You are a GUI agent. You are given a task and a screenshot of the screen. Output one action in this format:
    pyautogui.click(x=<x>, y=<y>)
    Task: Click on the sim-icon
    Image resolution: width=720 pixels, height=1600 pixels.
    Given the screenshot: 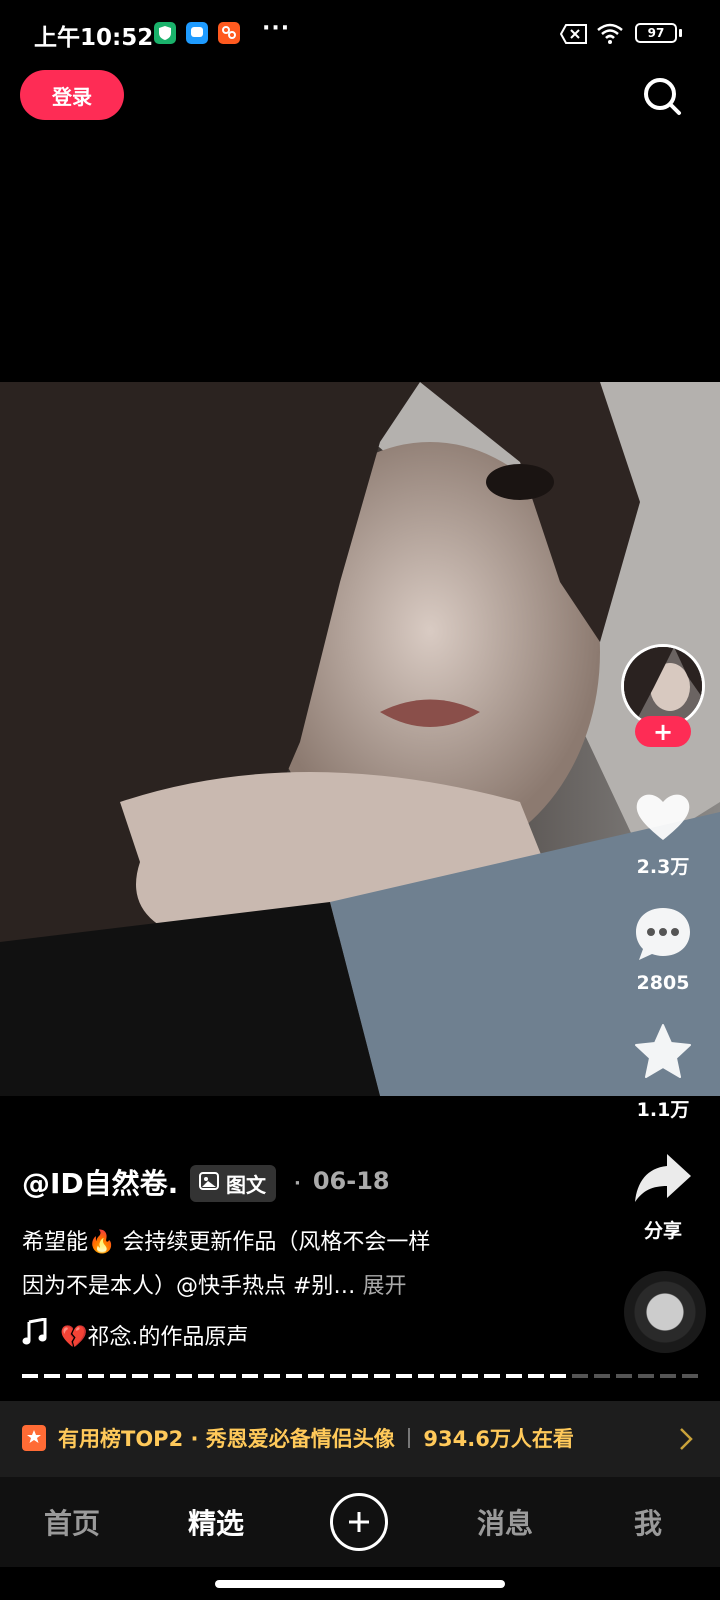 What is the action you would take?
    pyautogui.click(x=573, y=36)
    